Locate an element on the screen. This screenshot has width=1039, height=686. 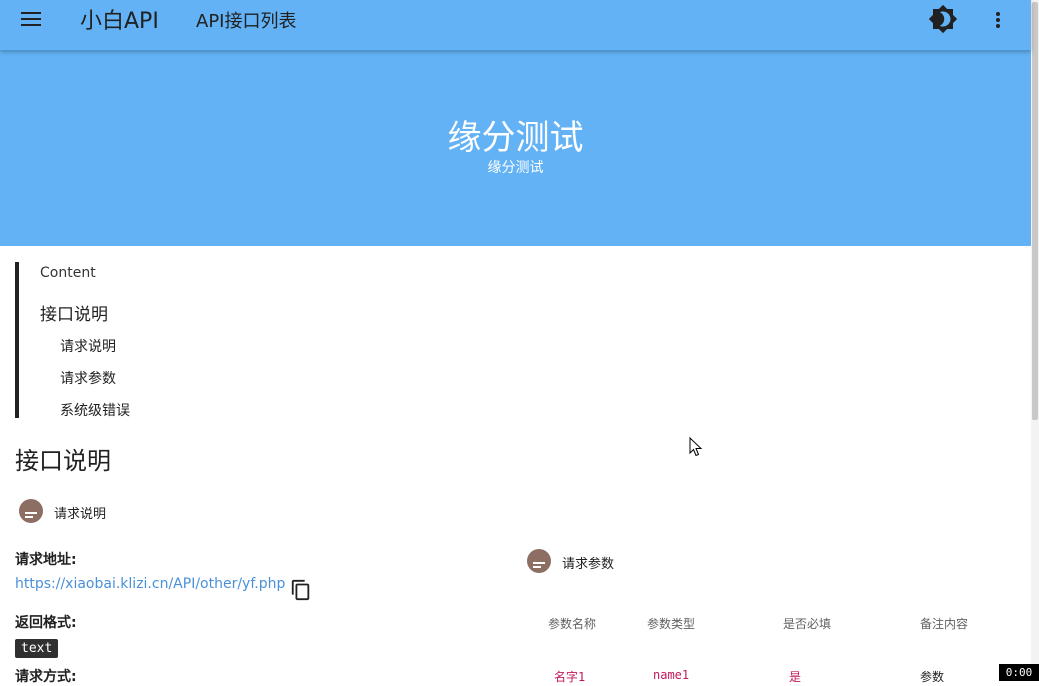
toc-item-api-description: 接口说明 is located at coordinates (74, 312).